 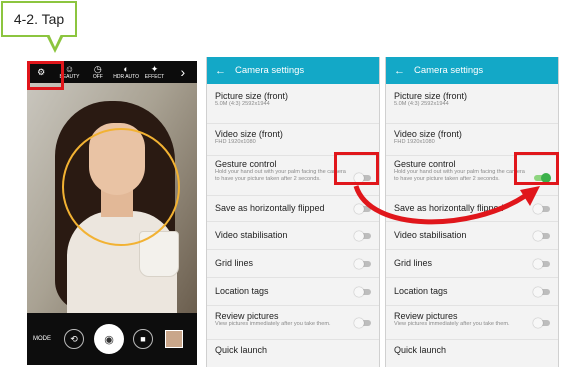 I want to click on transition-arrow, so click(x=446, y=205).